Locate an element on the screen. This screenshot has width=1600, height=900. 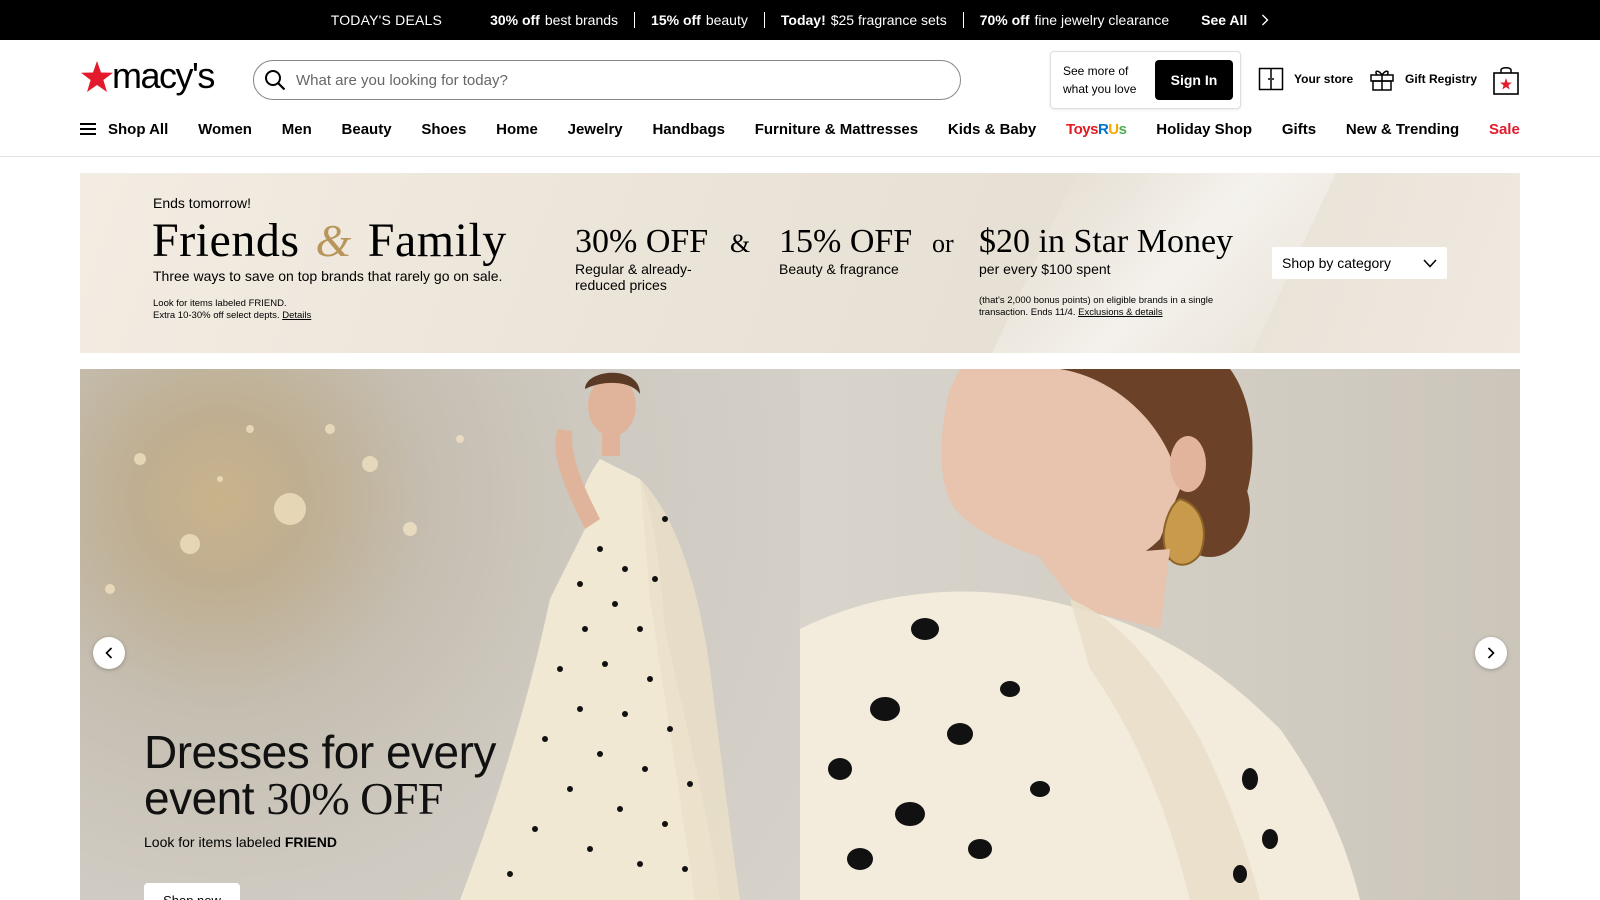
deals-title: TODAY'S DEALS is located at coordinates (386, 20).